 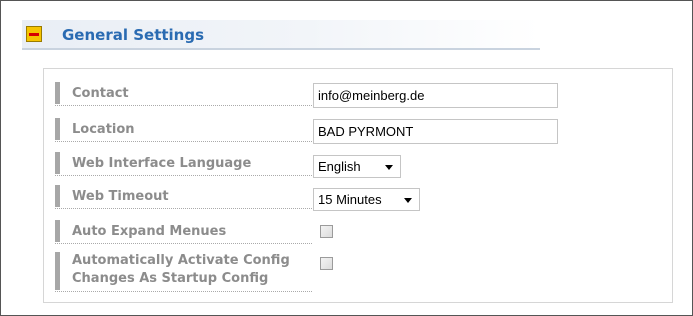 I want to click on timeout-select: 15 Minutes, so click(x=366, y=199).